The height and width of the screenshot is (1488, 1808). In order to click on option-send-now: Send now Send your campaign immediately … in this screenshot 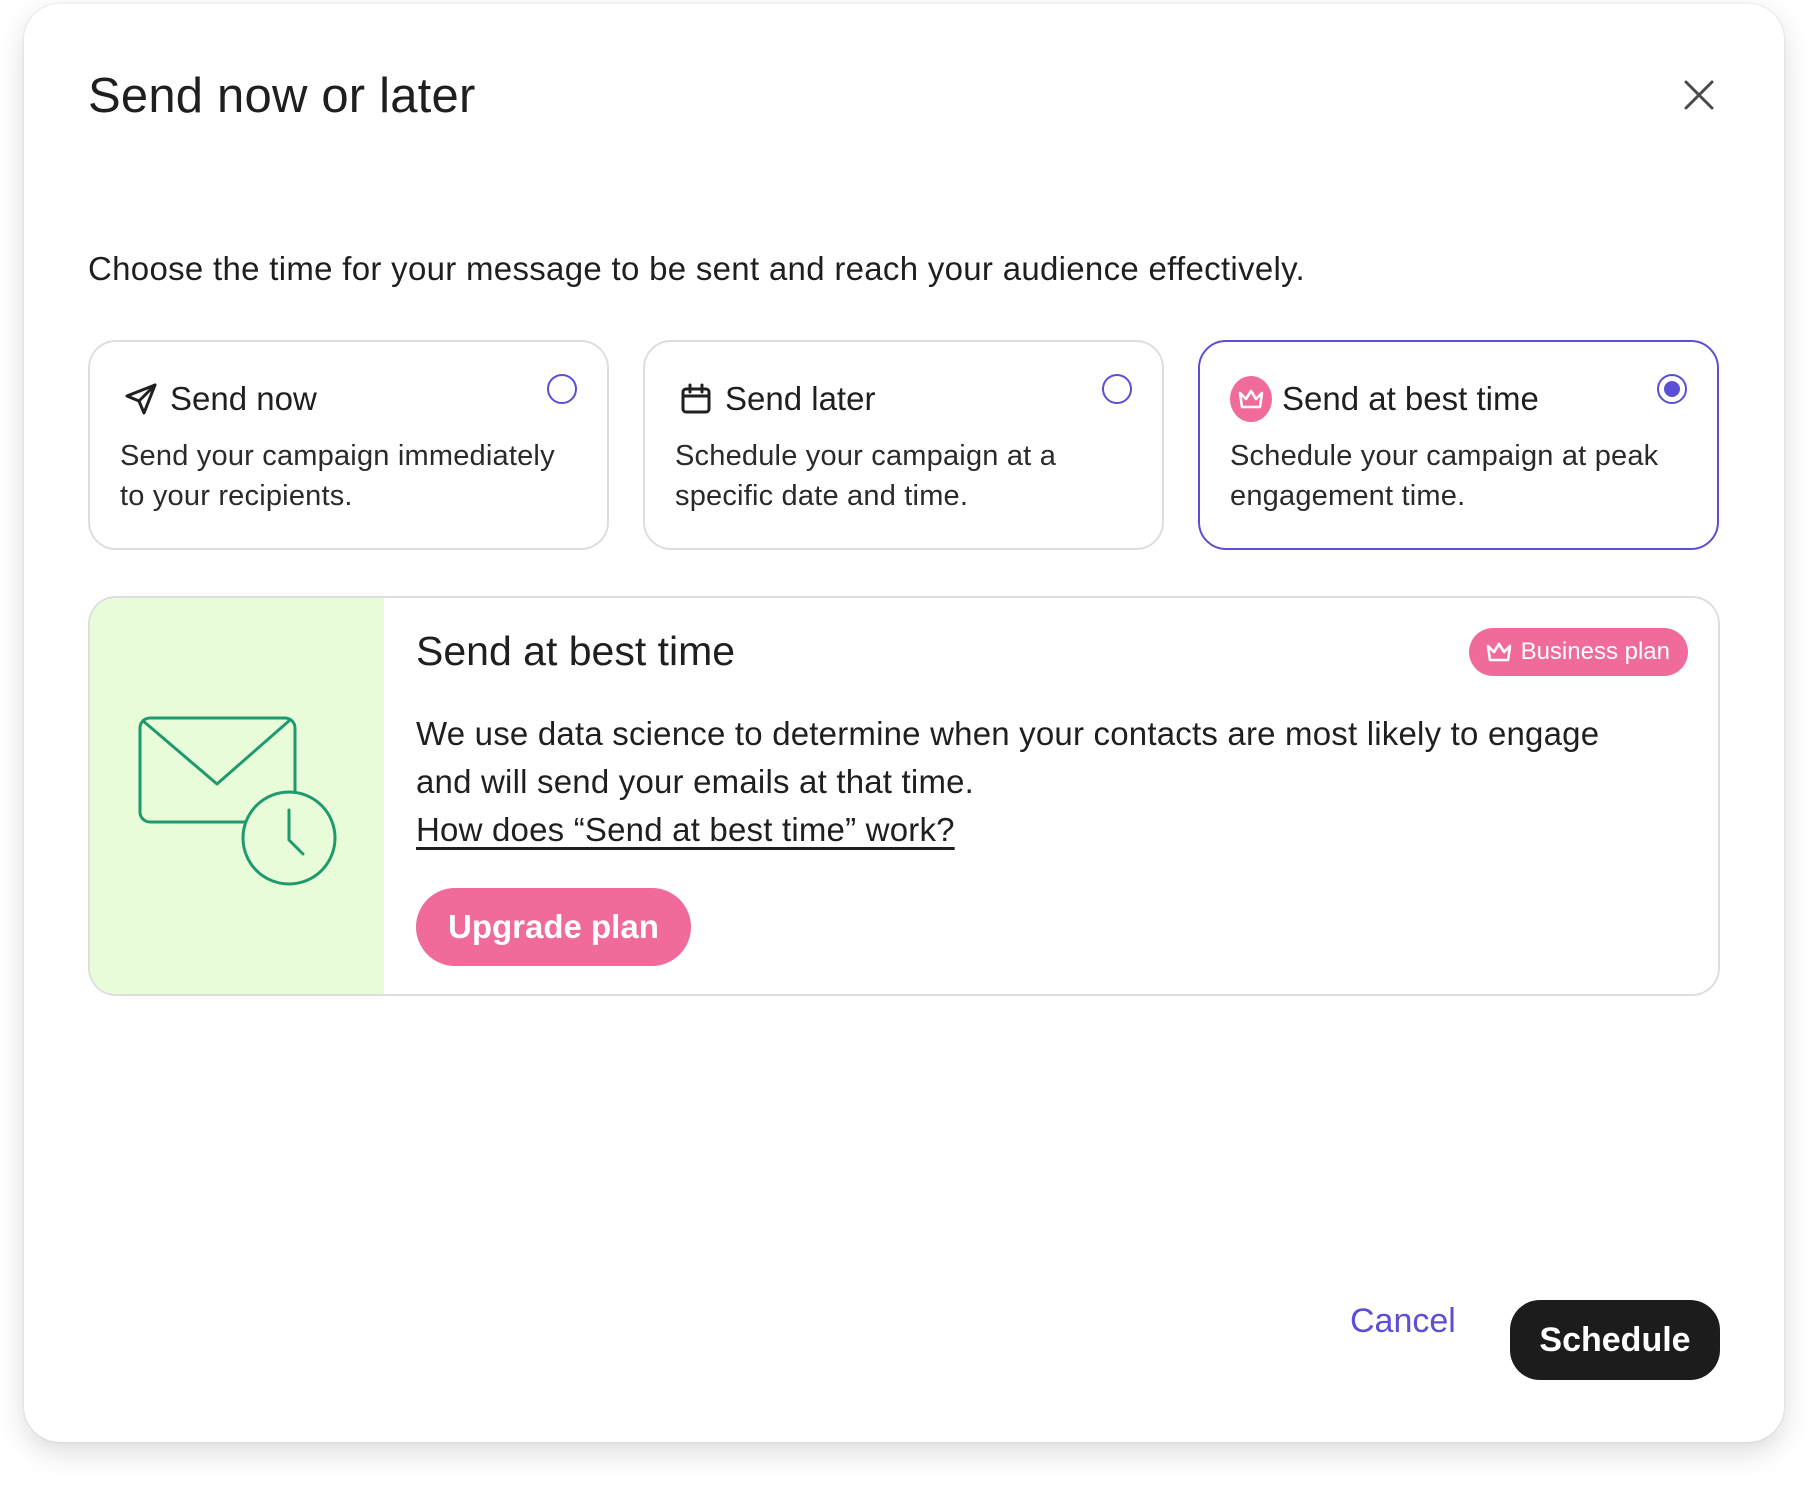, I will do `click(348, 445)`.